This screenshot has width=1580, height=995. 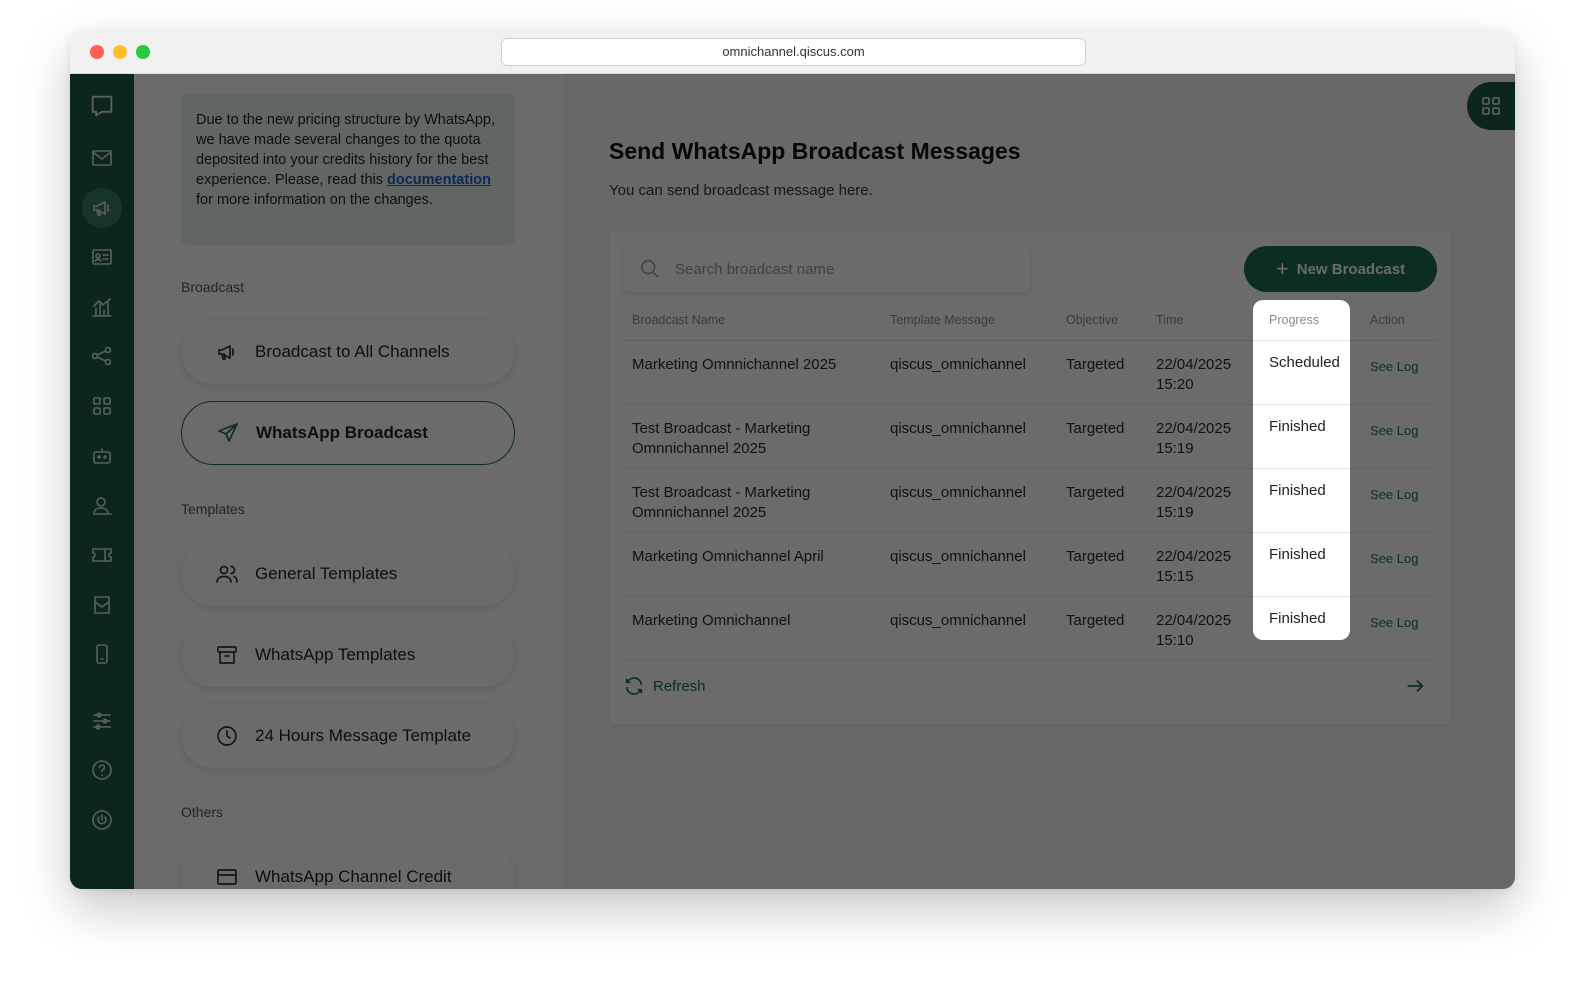 What do you see at coordinates (102, 456) in the screenshot?
I see `bot-icon` at bounding box center [102, 456].